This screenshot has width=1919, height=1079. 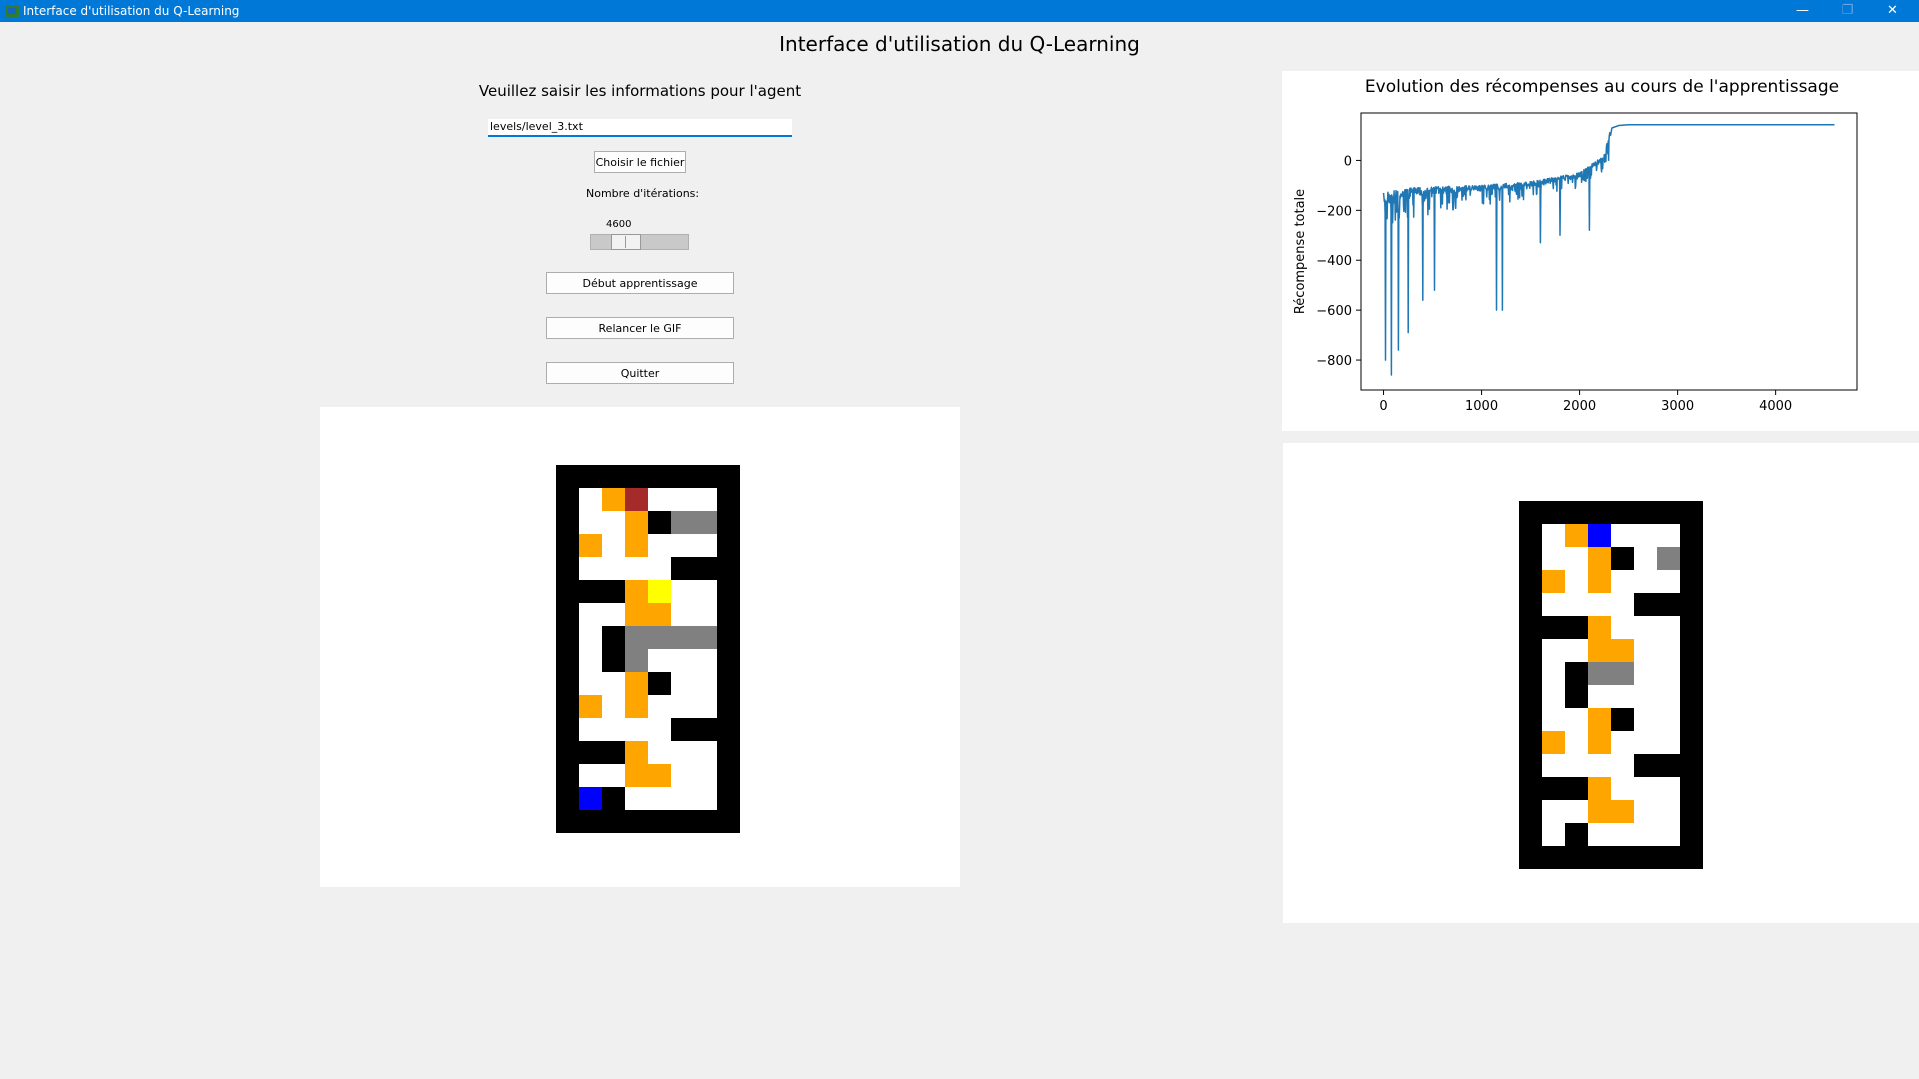 What do you see at coordinates (640, 373) in the screenshot?
I see `quit-button: Quitter` at bounding box center [640, 373].